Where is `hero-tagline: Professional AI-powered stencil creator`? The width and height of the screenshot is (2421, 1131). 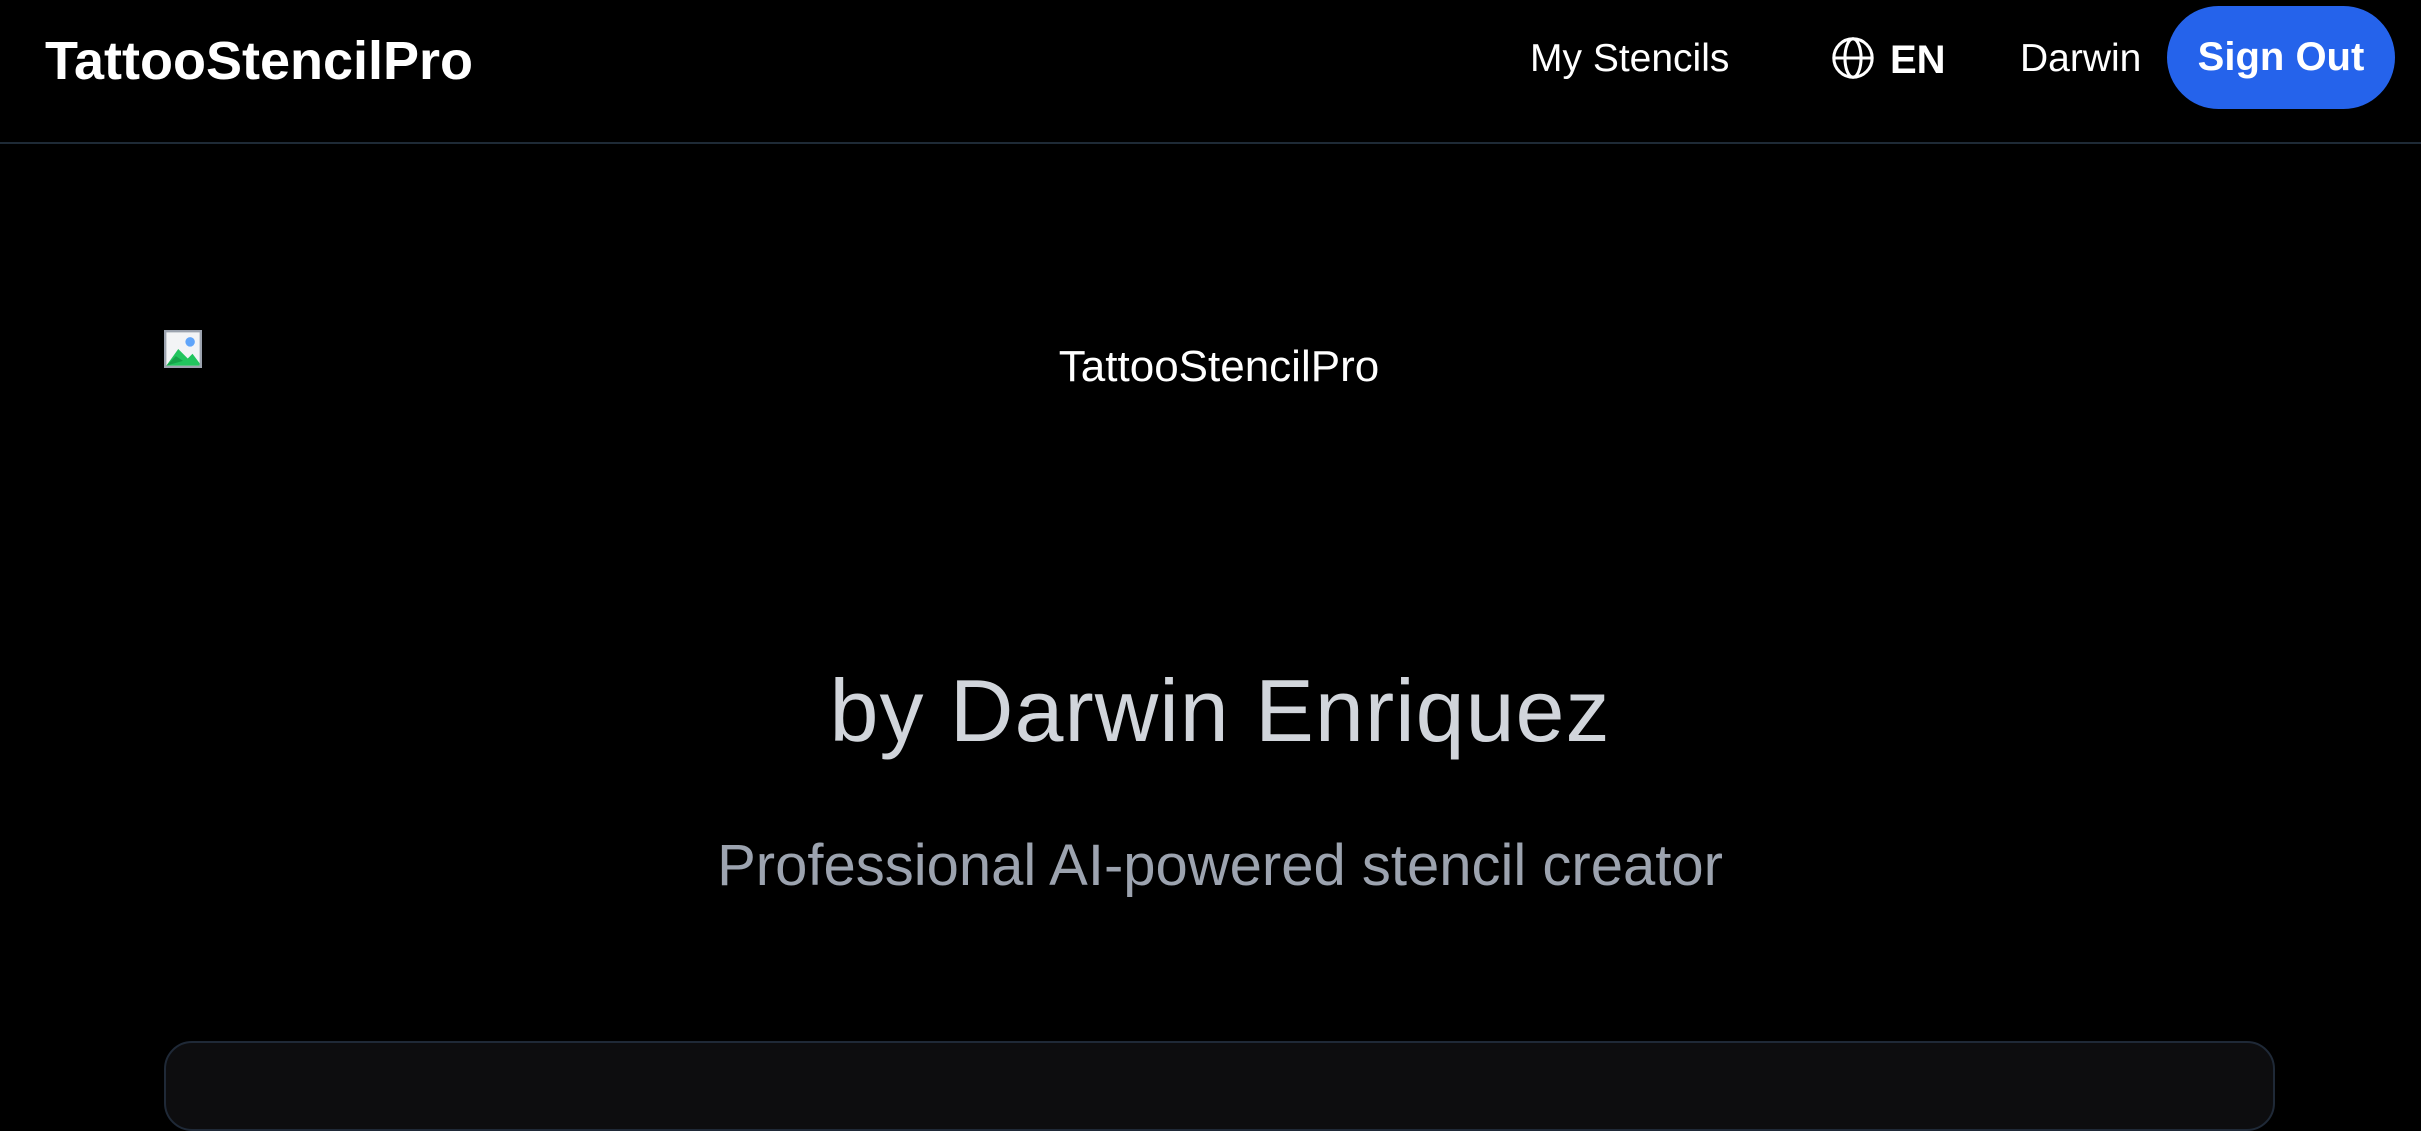
hero-tagline: Professional AI-powered stencil creator is located at coordinates (1220, 865).